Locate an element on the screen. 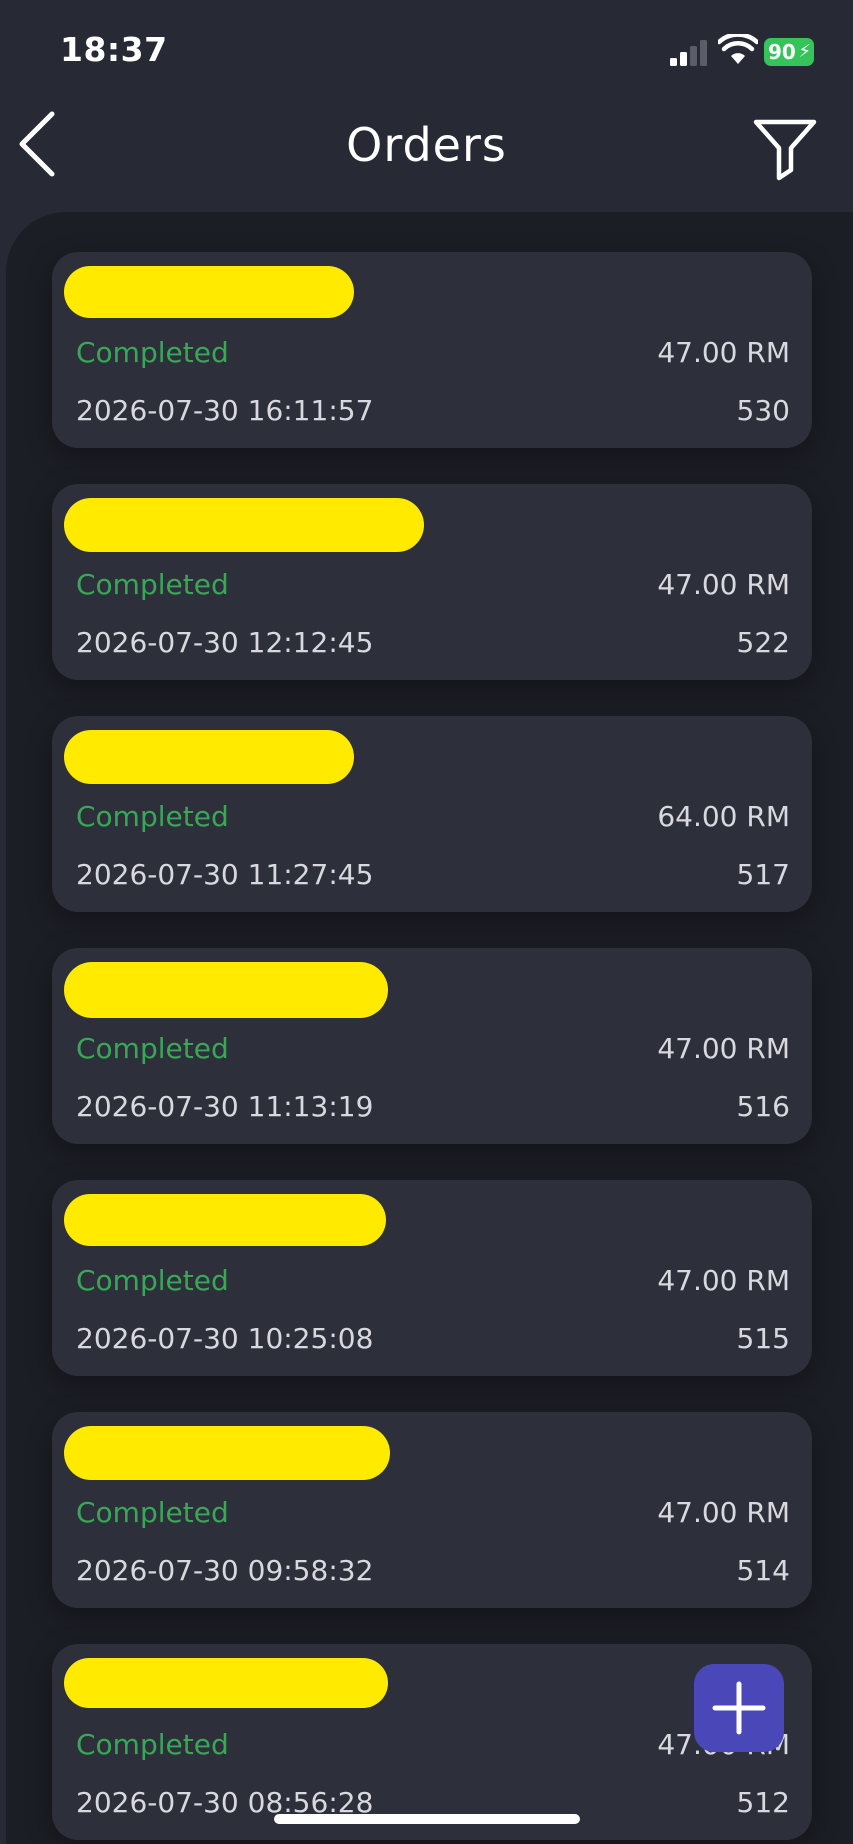 The image size is (853, 1844). order-date: 2026-07-30 11:13:19 is located at coordinates (225, 1106).